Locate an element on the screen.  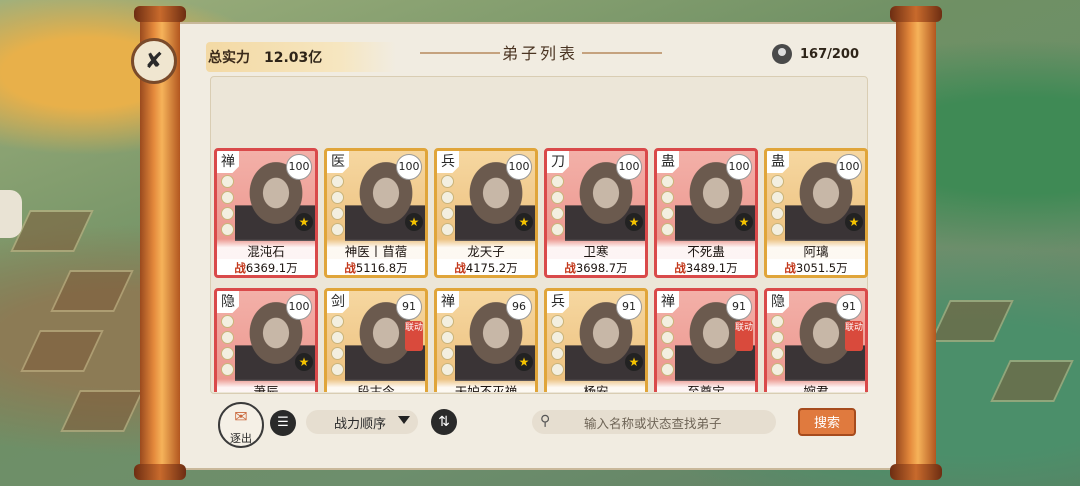
disciple-name: 婉君 is located at coordinates (816, 385).